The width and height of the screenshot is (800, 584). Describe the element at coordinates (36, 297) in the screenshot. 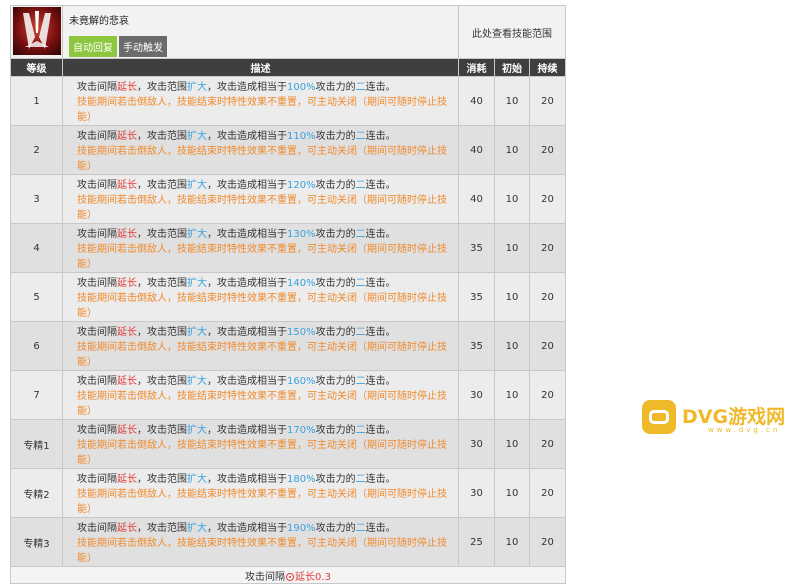

I see `level-cell: 5` at that location.